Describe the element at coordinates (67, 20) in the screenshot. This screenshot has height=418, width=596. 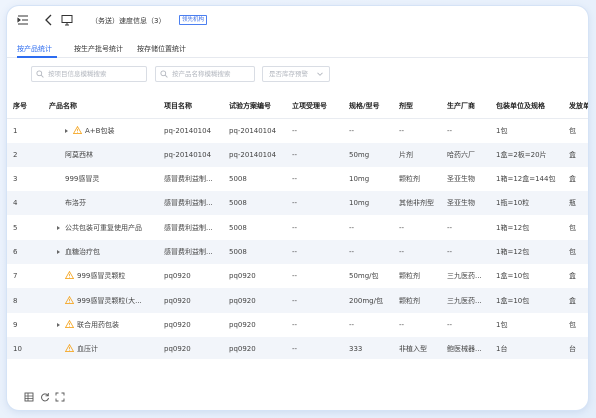
I see `monitor-icon` at that location.